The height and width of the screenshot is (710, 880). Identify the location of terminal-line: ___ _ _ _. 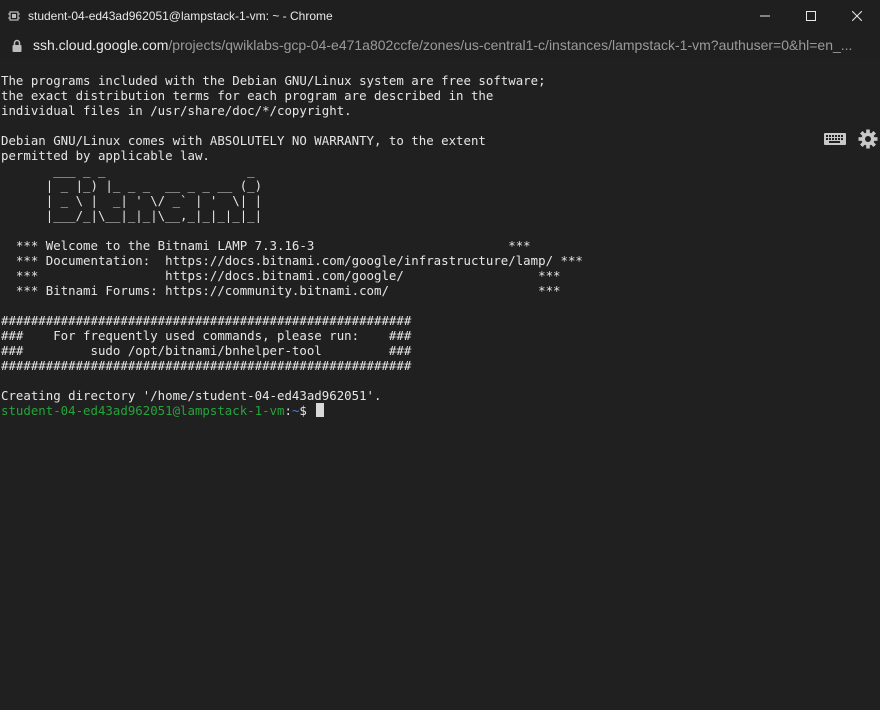
(128, 170).